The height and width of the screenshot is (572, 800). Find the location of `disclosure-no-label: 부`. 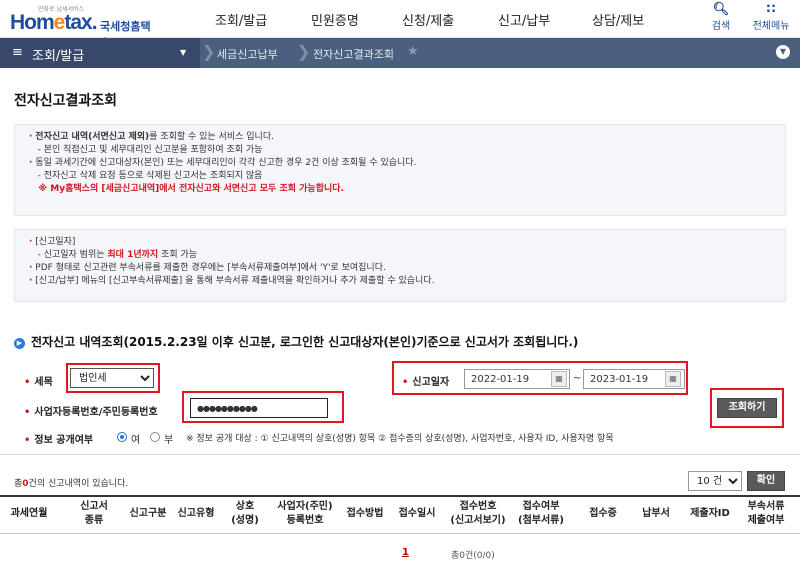

disclosure-no-label: 부 is located at coordinates (168, 438).